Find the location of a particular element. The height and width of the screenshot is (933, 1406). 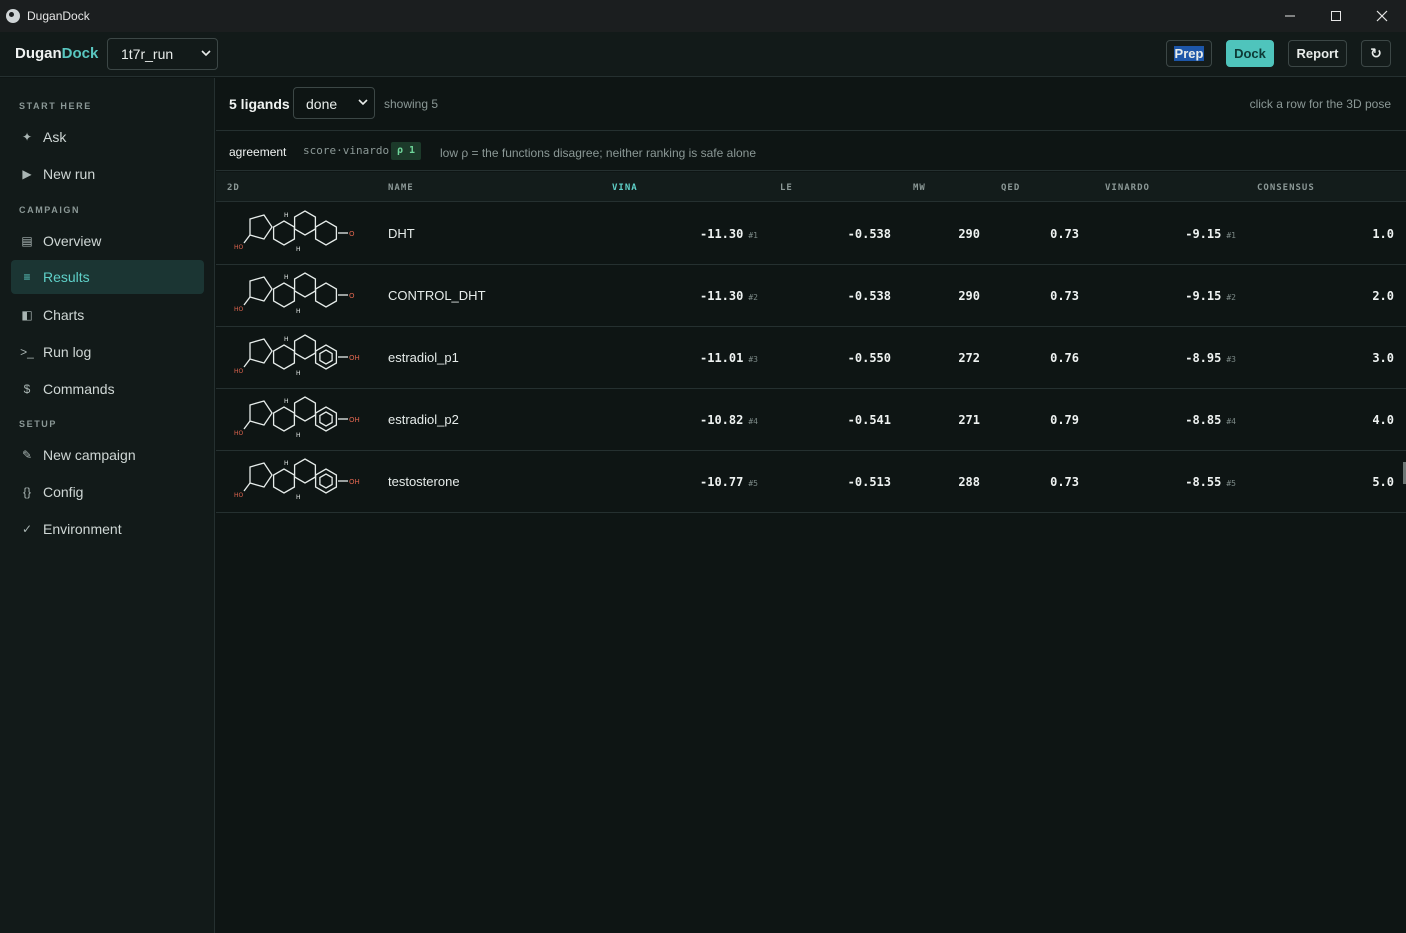

chart-icon: ◧ is located at coordinates (27, 315).